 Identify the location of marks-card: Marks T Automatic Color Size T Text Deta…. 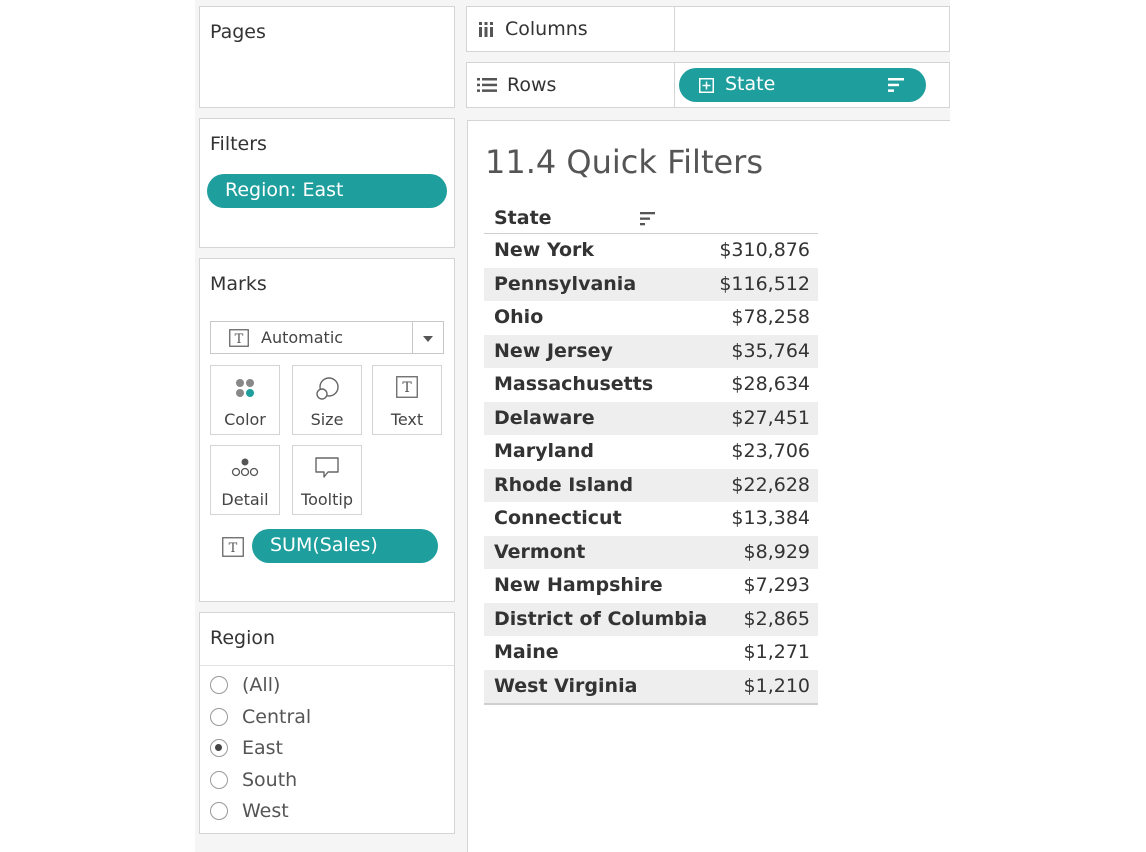
(327, 430).